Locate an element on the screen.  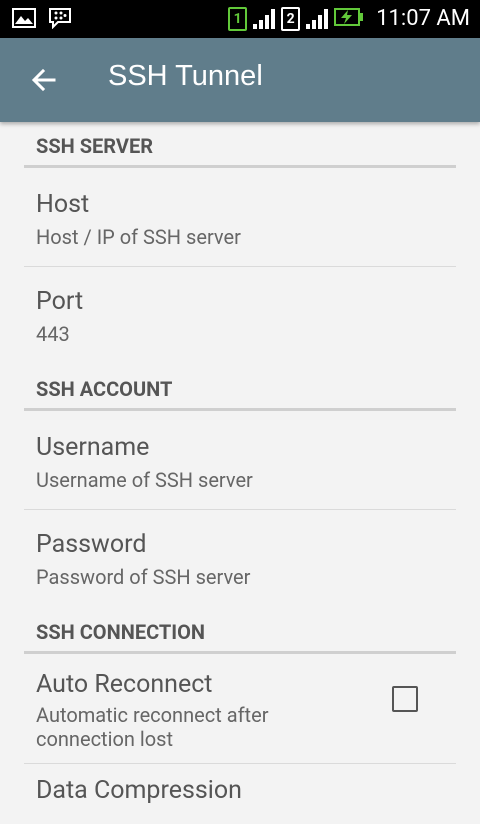
pref-port: Port 443 is located at coordinates (240, 316).